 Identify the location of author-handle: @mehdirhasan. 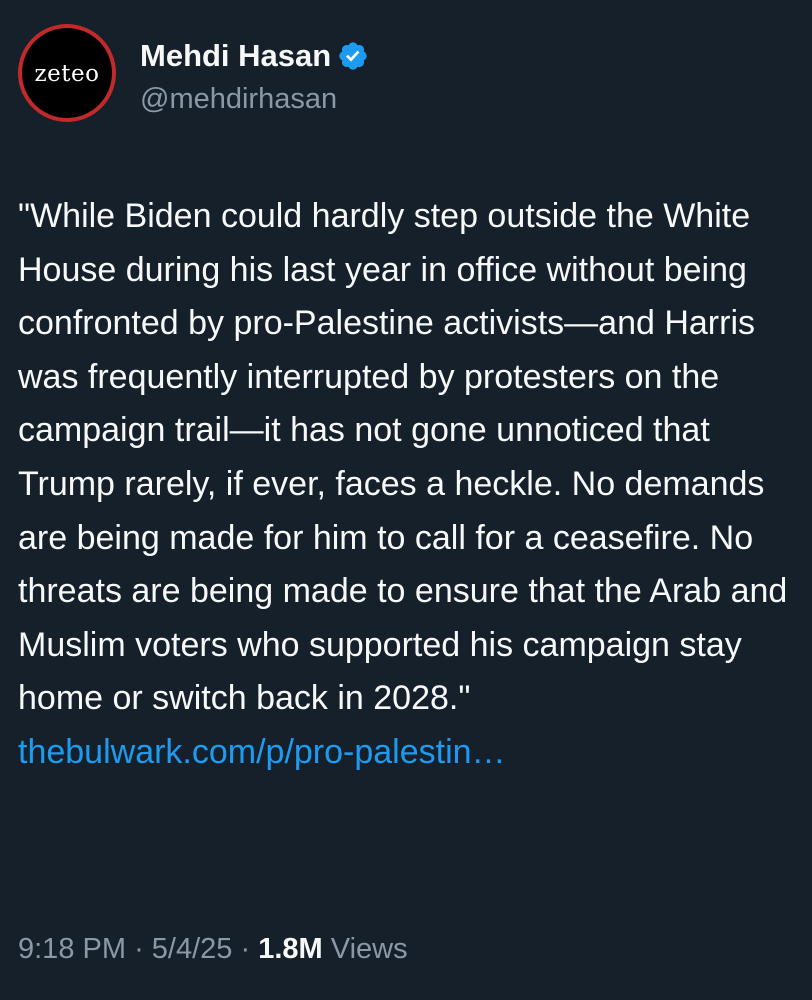
(254, 99).